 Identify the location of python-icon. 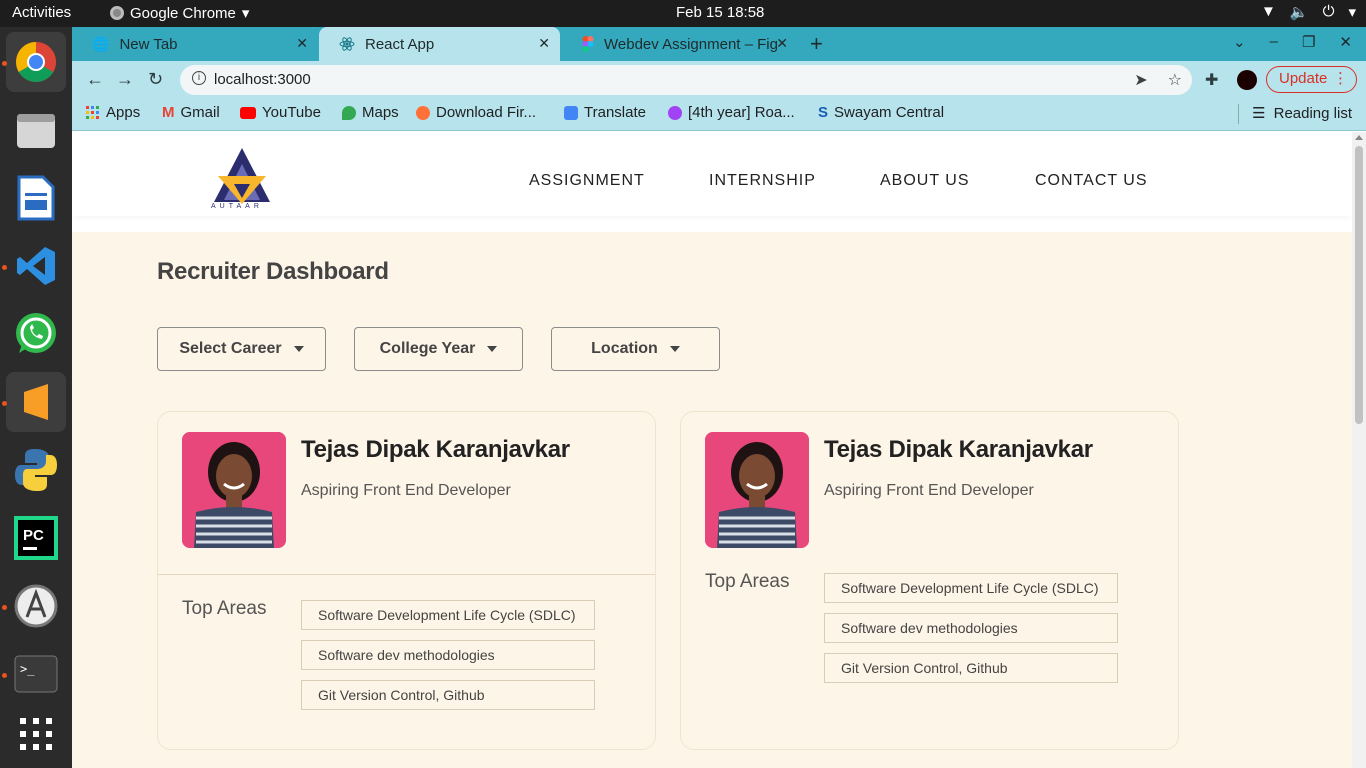
(36, 470).